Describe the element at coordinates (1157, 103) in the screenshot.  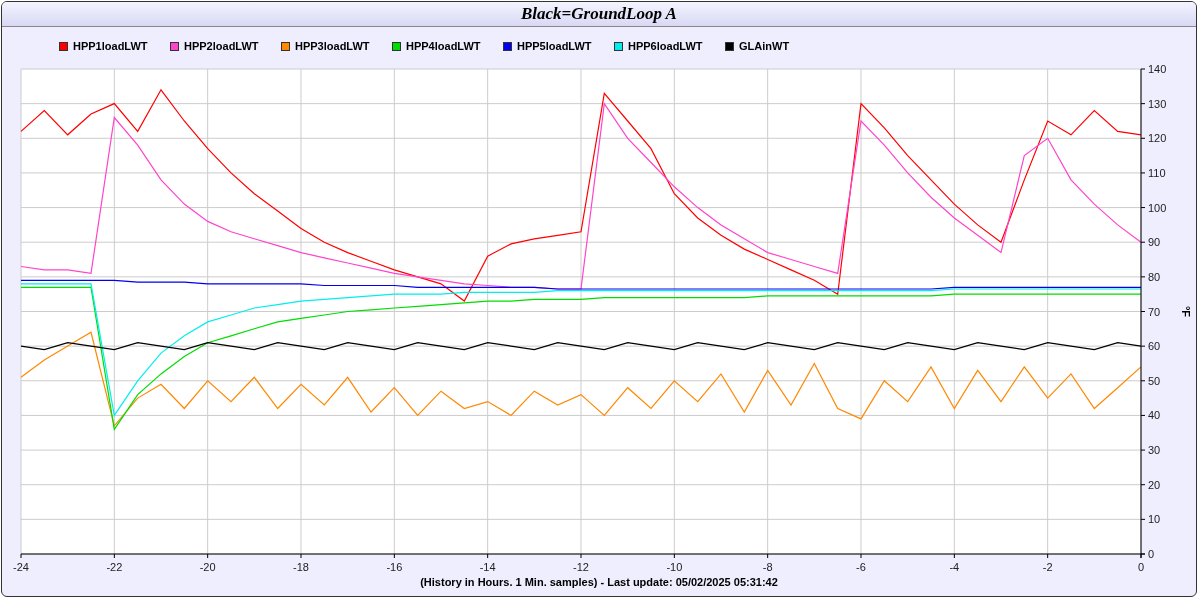
I see `y-tick-label: 130` at that location.